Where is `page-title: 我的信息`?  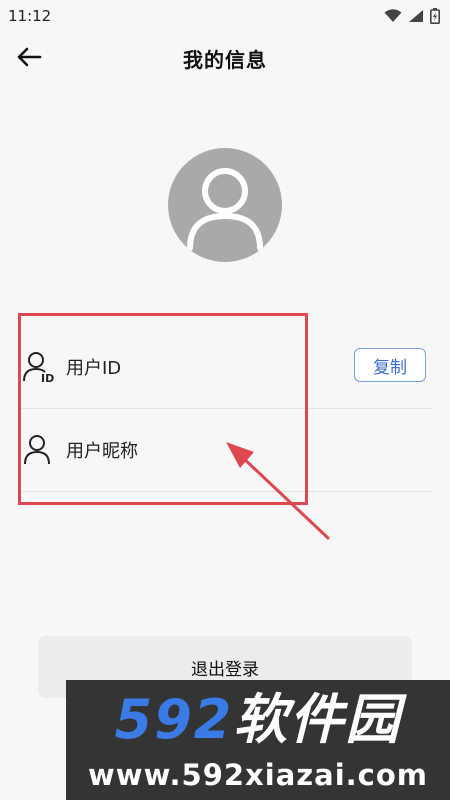
page-title: 我的信息 is located at coordinates (225, 60).